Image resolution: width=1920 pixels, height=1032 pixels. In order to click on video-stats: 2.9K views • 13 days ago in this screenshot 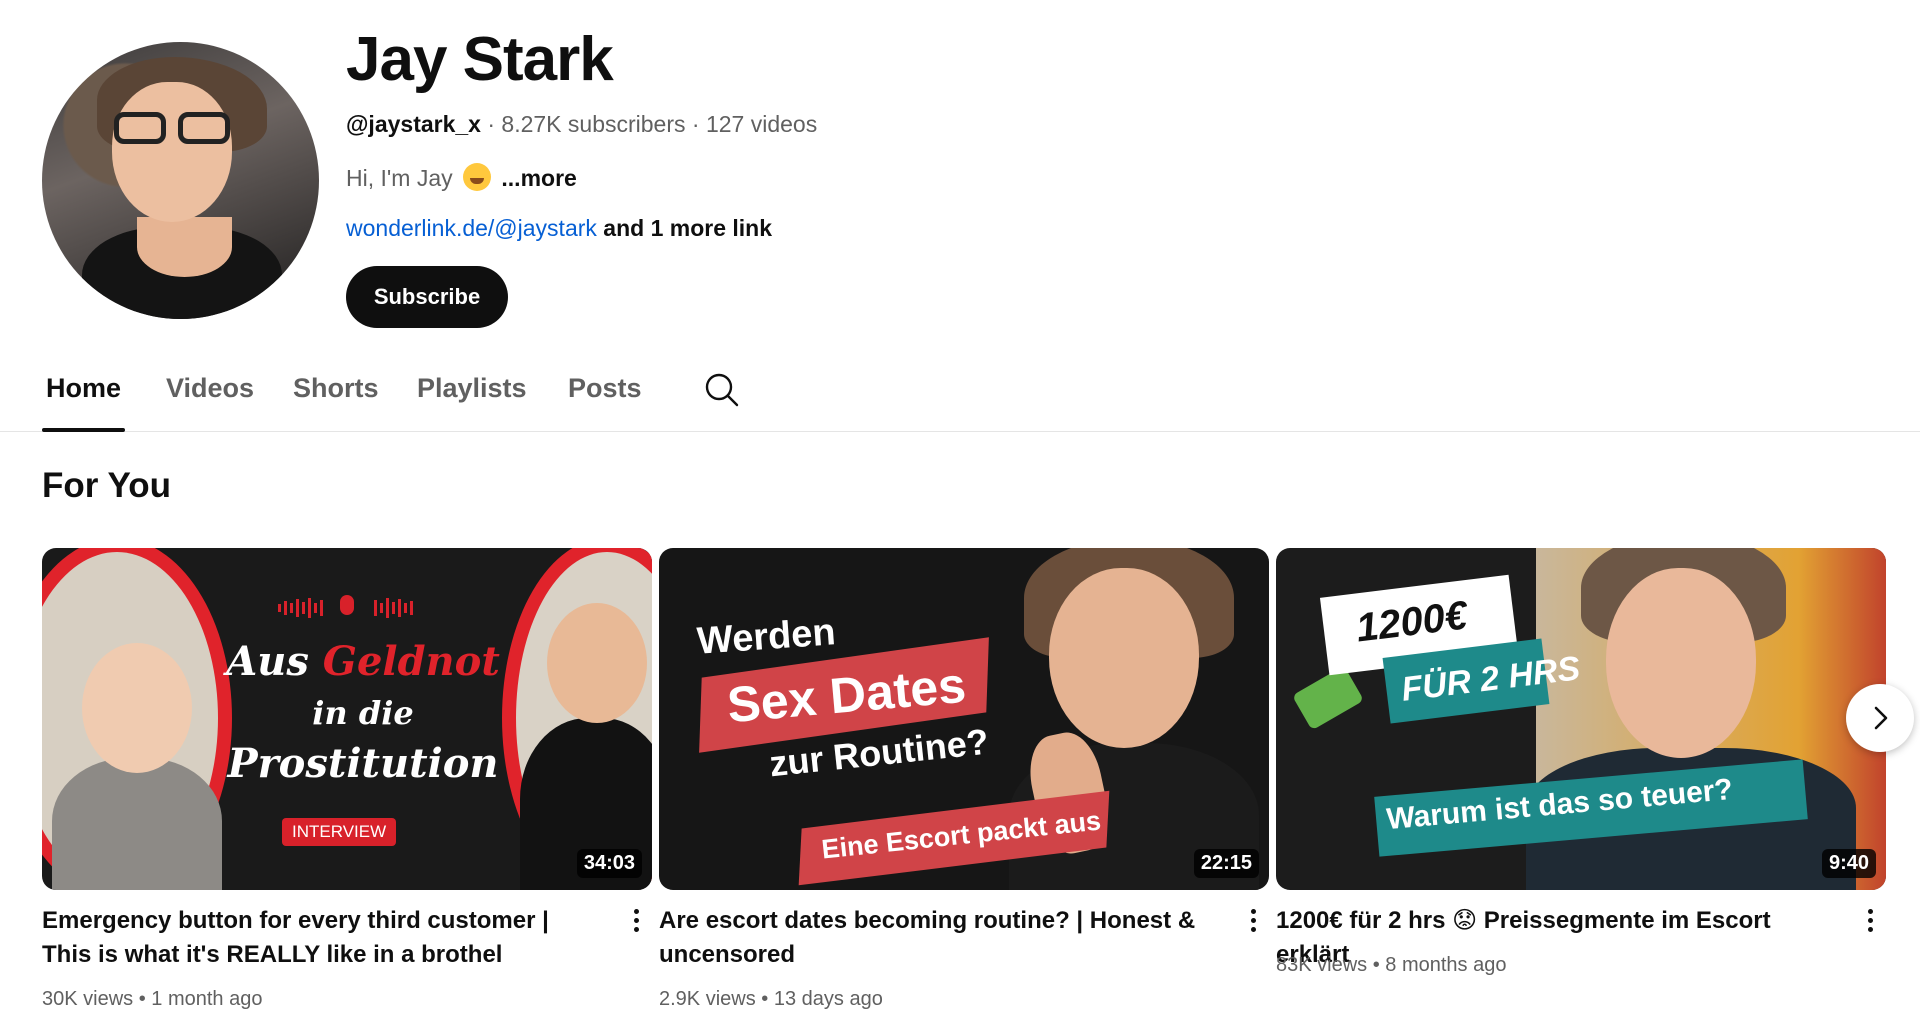, I will do `click(771, 999)`.